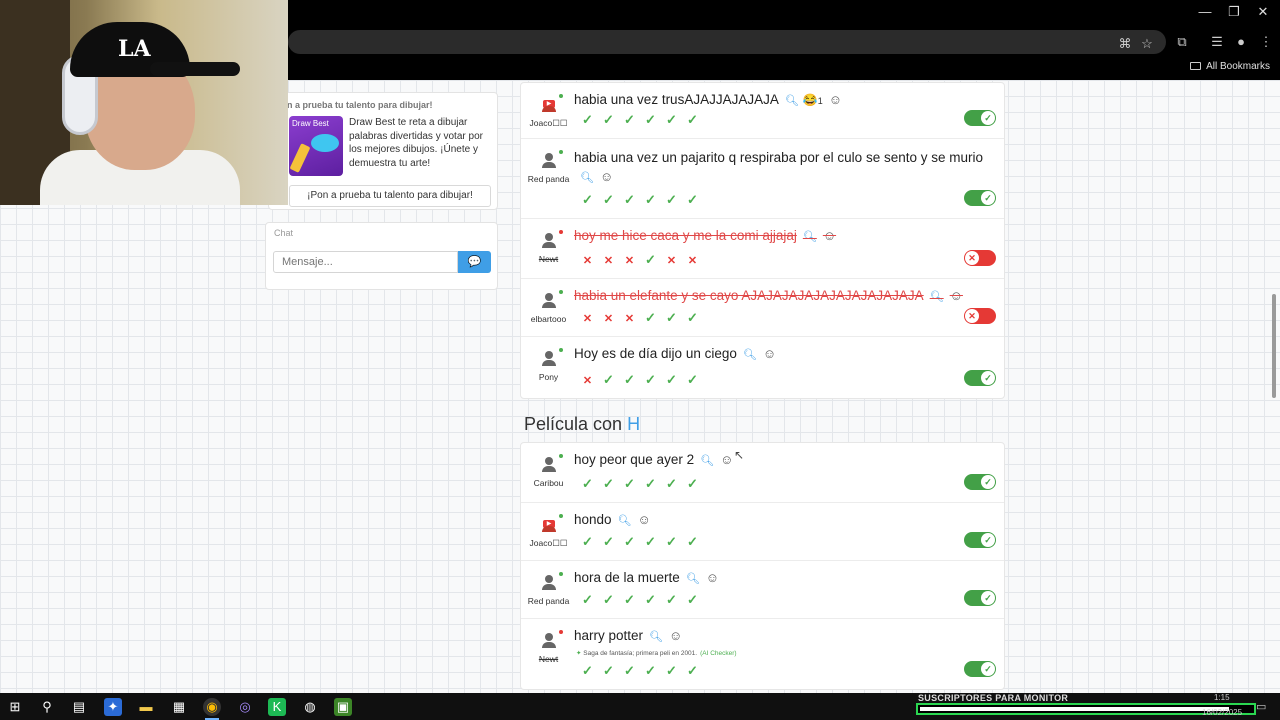 This screenshot has height=720, width=1280. What do you see at coordinates (316, 146) in the screenshot?
I see `promo-image: Draw Best` at bounding box center [316, 146].